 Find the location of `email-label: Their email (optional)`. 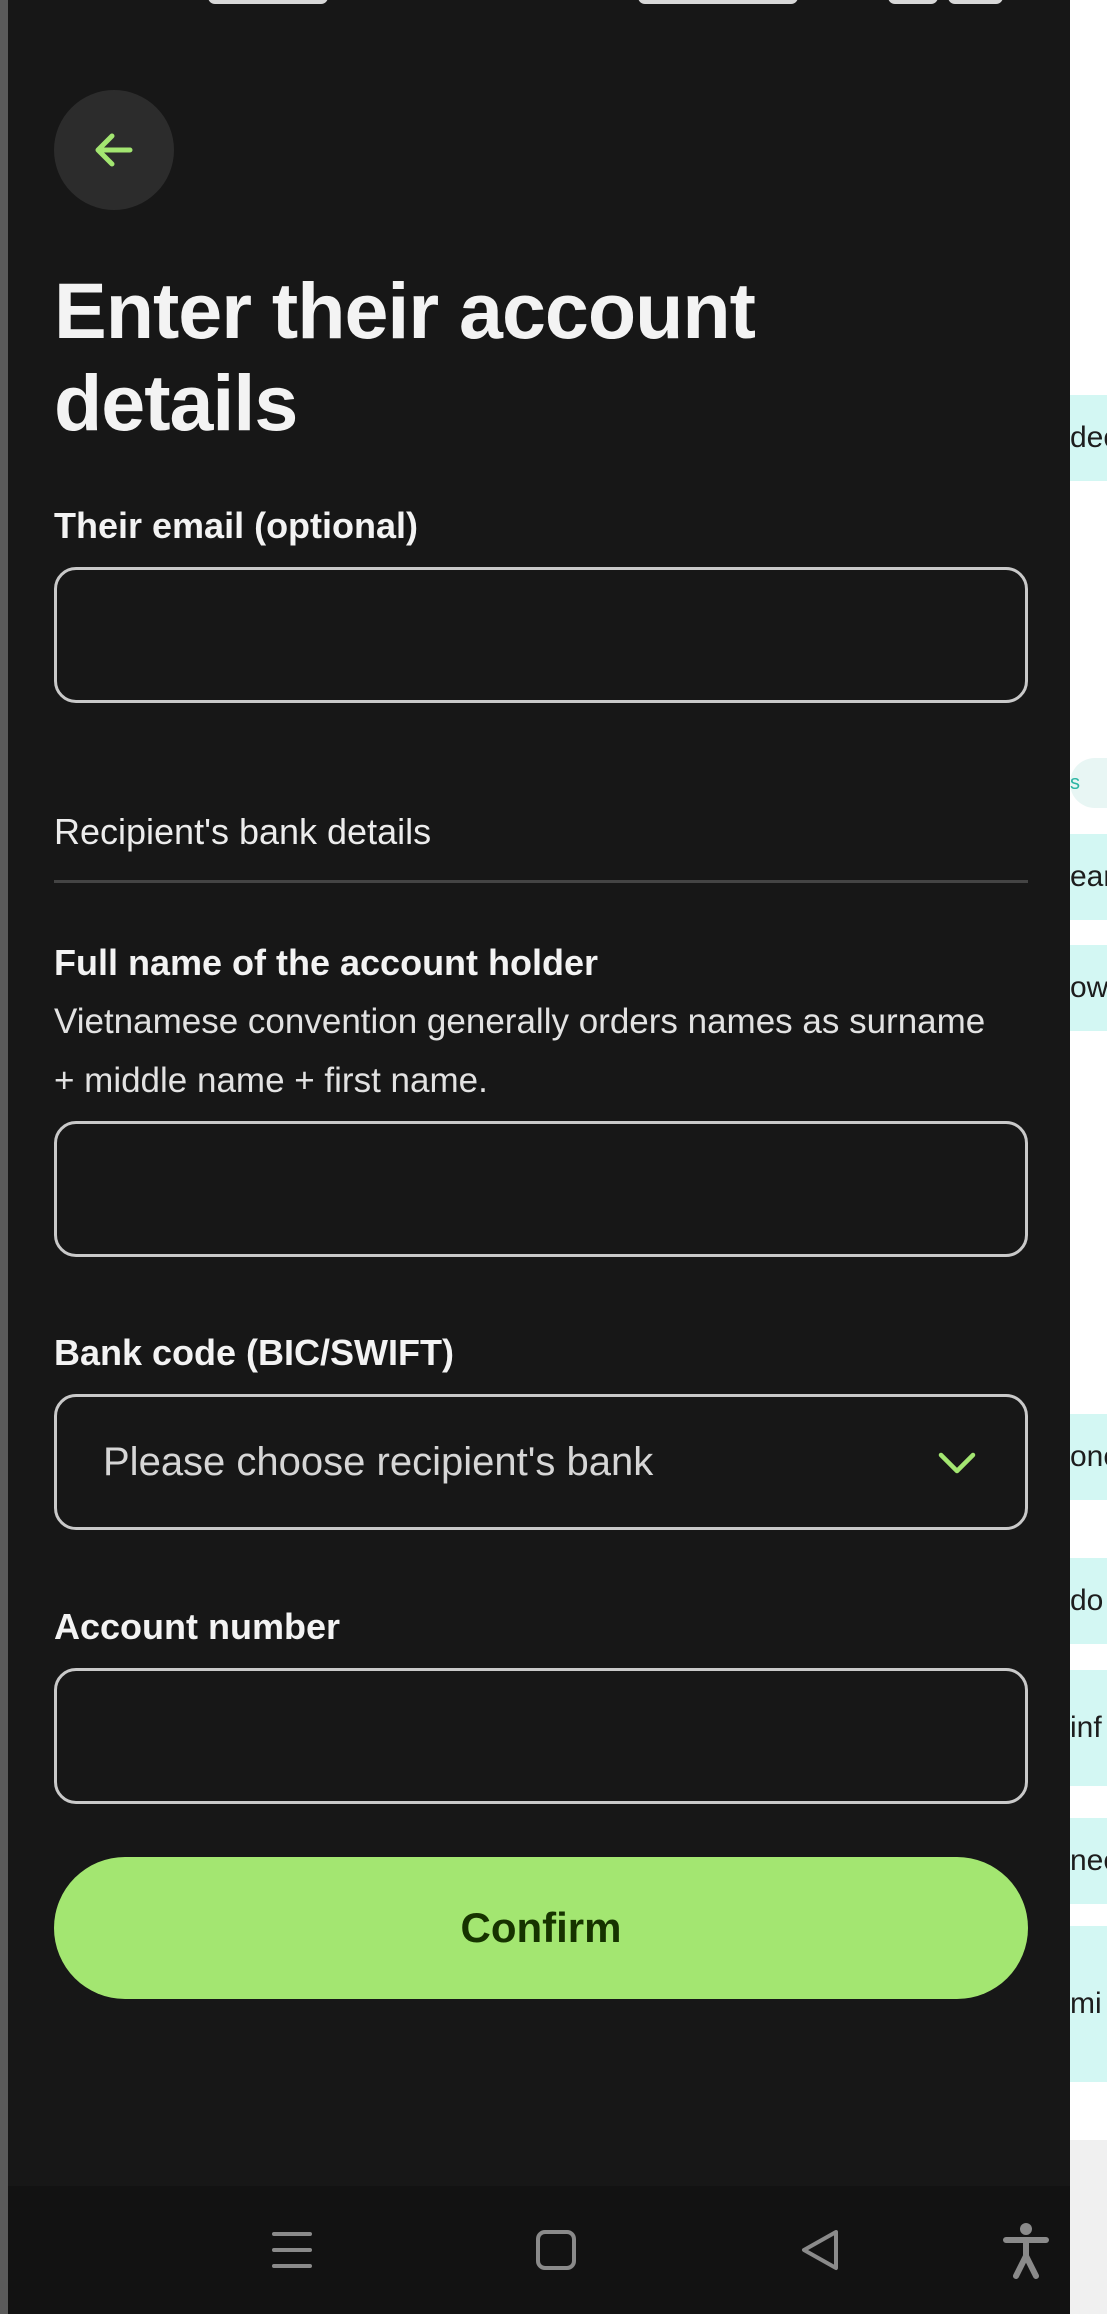

email-label: Their email (optional) is located at coordinates (236, 525).